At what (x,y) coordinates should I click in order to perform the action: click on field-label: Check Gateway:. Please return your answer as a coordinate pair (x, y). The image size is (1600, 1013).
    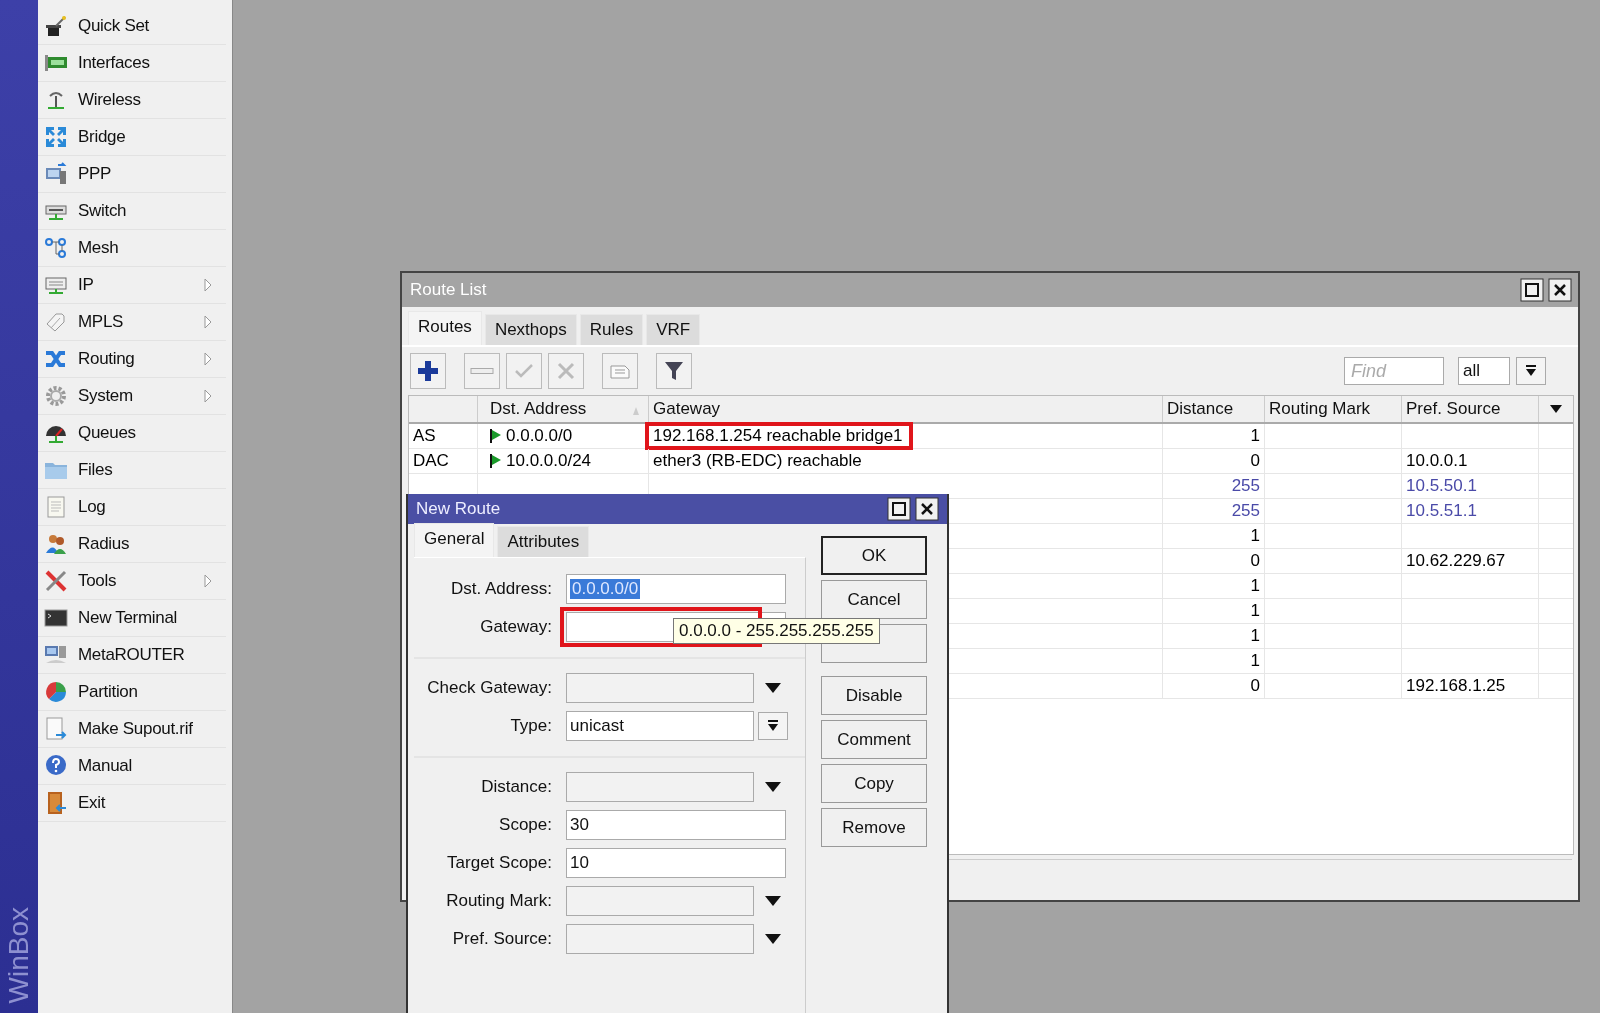
    Looking at the image, I should click on (489, 688).